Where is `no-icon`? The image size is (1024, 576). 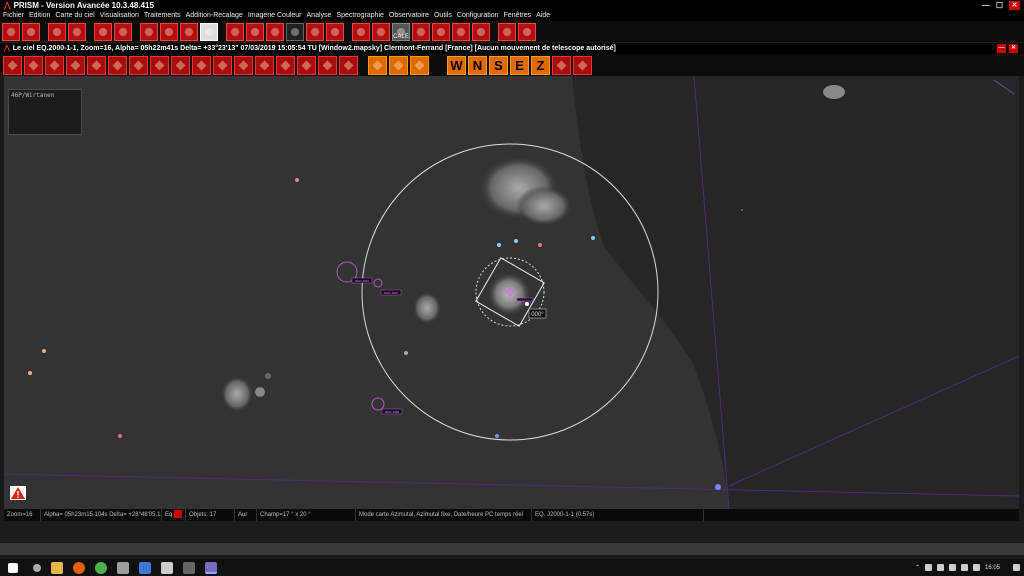
no-icon is located at coordinates (117, 65).